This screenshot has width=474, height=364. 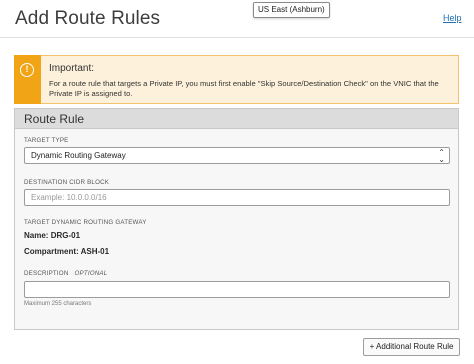 What do you see at coordinates (291, 10) in the screenshot?
I see `region-tooltip: US East (Ashburn)` at bounding box center [291, 10].